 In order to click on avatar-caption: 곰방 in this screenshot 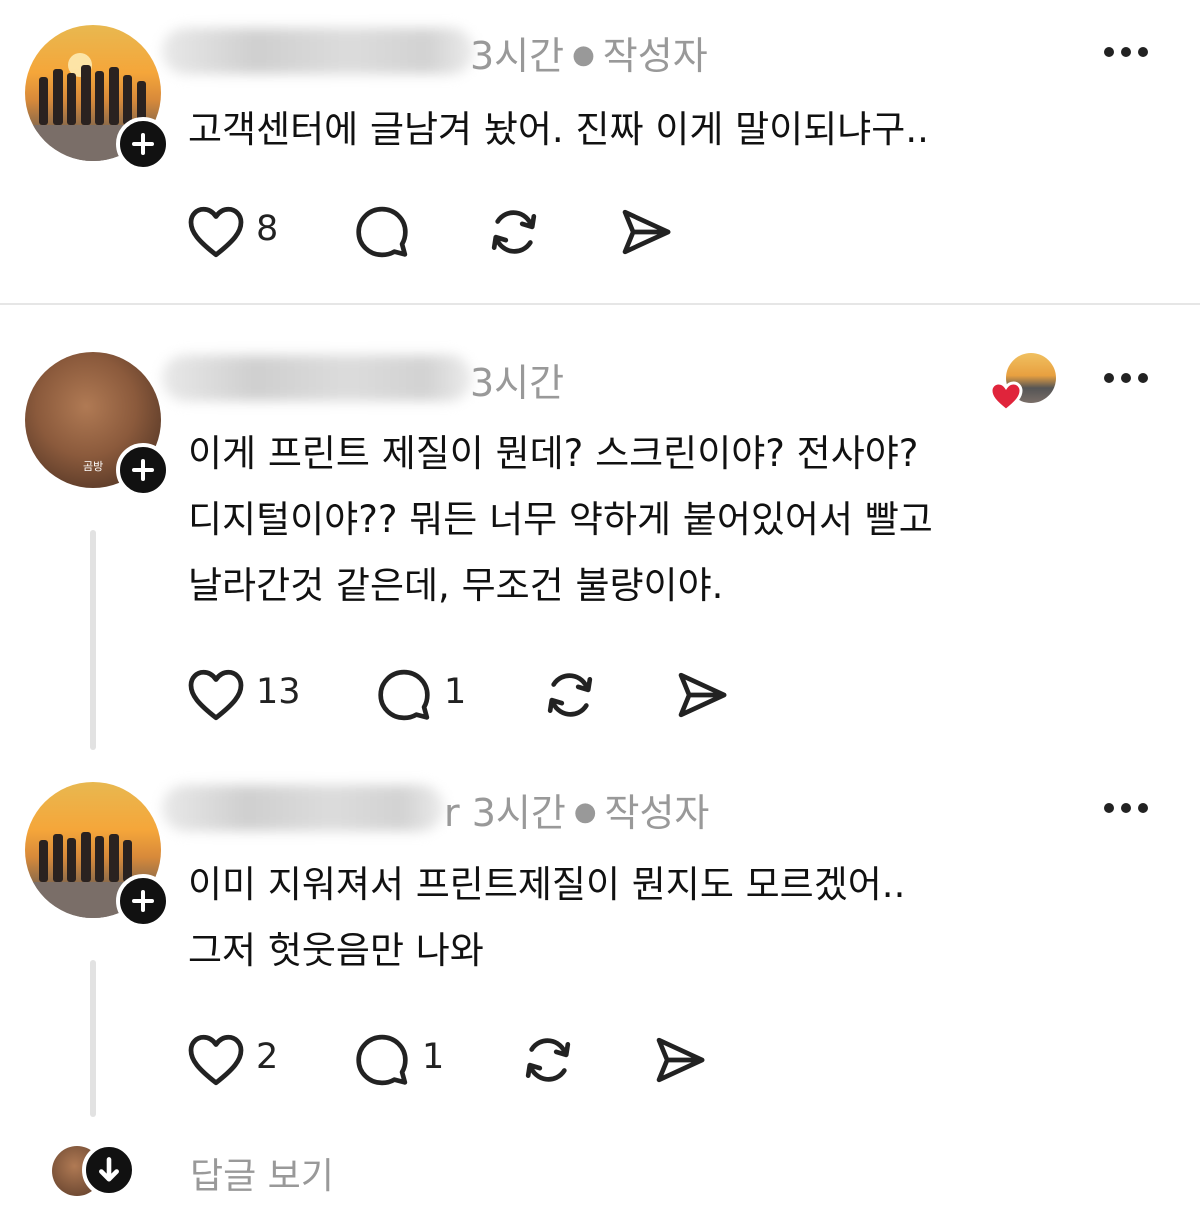, I will do `click(93, 466)`.